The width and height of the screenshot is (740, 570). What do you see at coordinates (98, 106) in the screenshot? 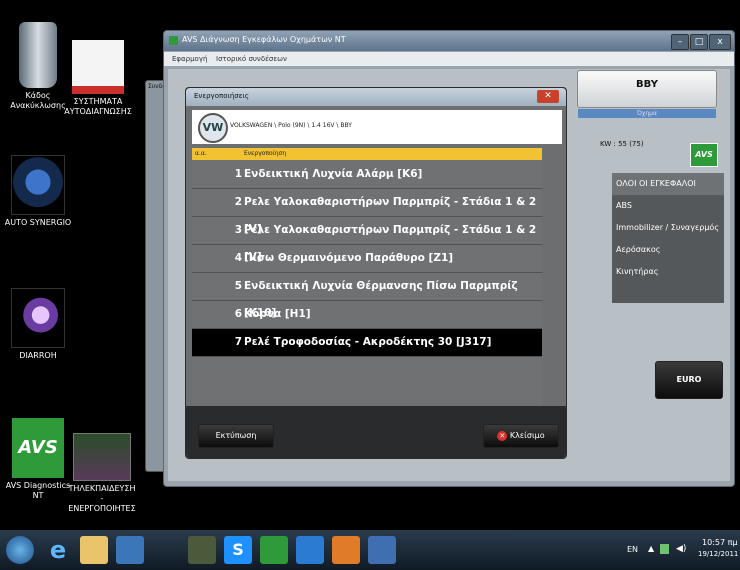
I see `desktop-icon-label: ΣΥΣΤΗΜΑΤΑ ΑΥΤΟΔΙΑΓΝΩΣΗΣ` at bounding box center [98, 106].